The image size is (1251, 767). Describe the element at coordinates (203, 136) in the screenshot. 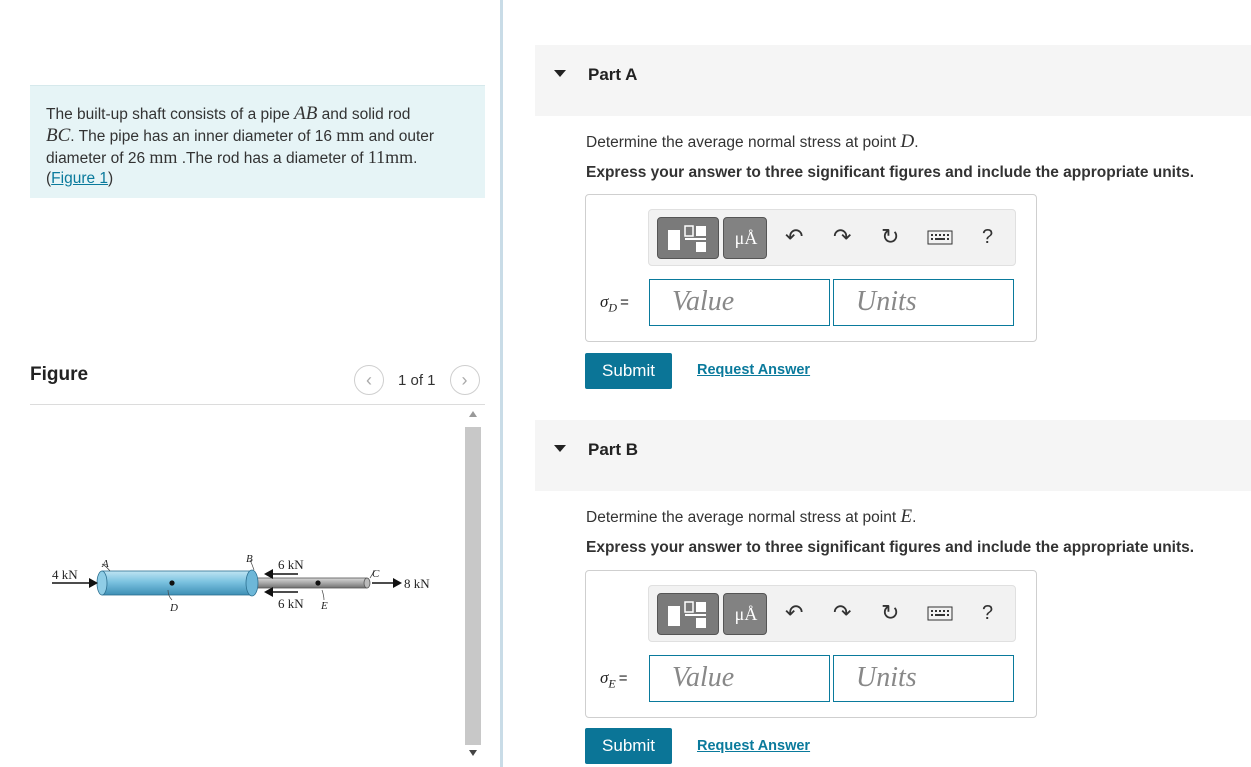

I see `problem-text: . The pipe has an inner diameter of 16` at that location.